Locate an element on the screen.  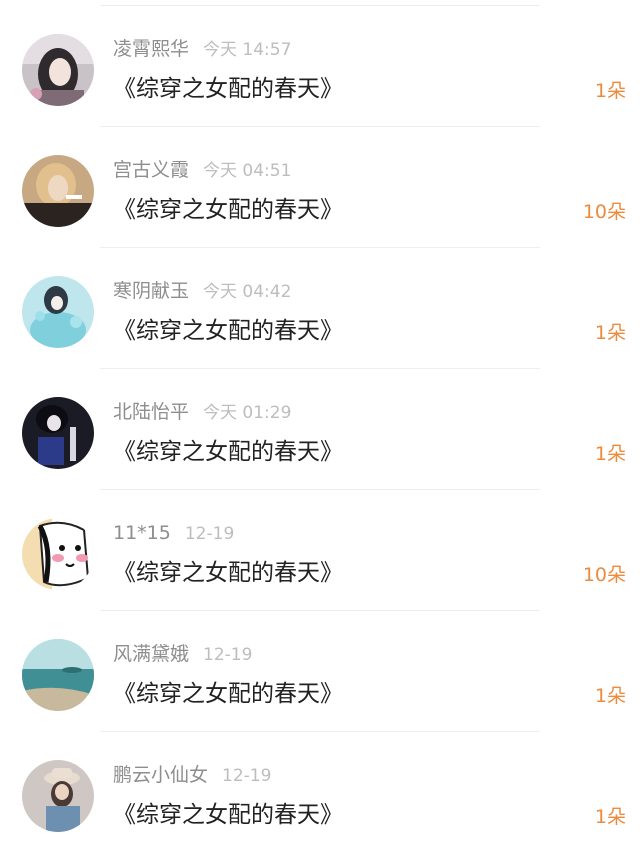
list-item: 风满黛娥 12-19 《综穿之女配的春天》 1朵 is located at coordinates (320, 671).